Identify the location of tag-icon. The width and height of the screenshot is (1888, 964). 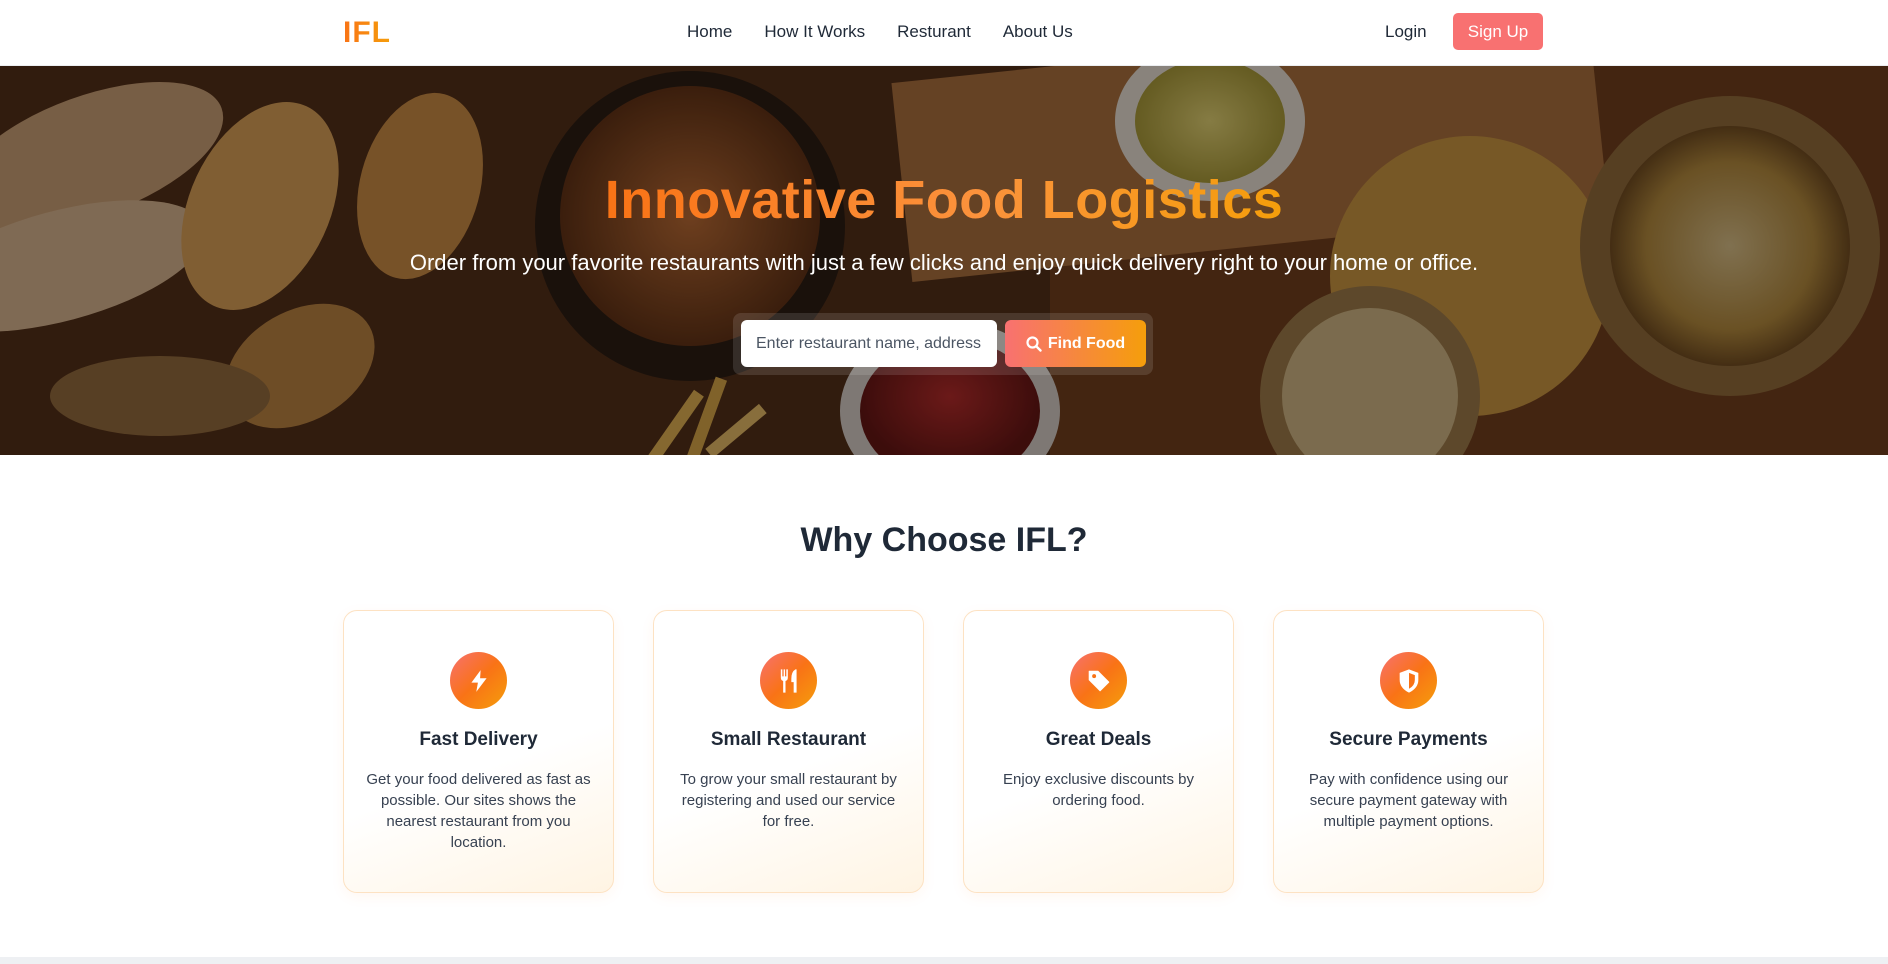
(1098, 680).